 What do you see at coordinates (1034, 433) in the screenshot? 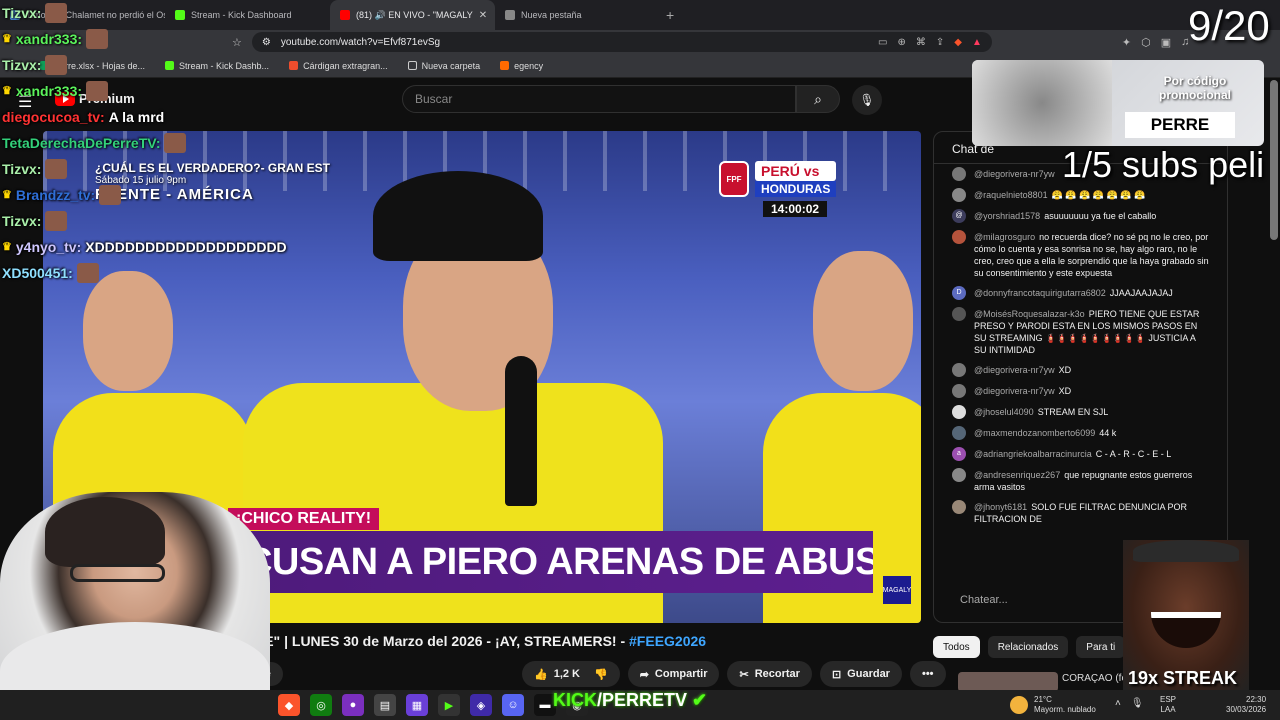
I see `chat-username: @maxmendozanomberto6099` at bounding box center [1034, 433].